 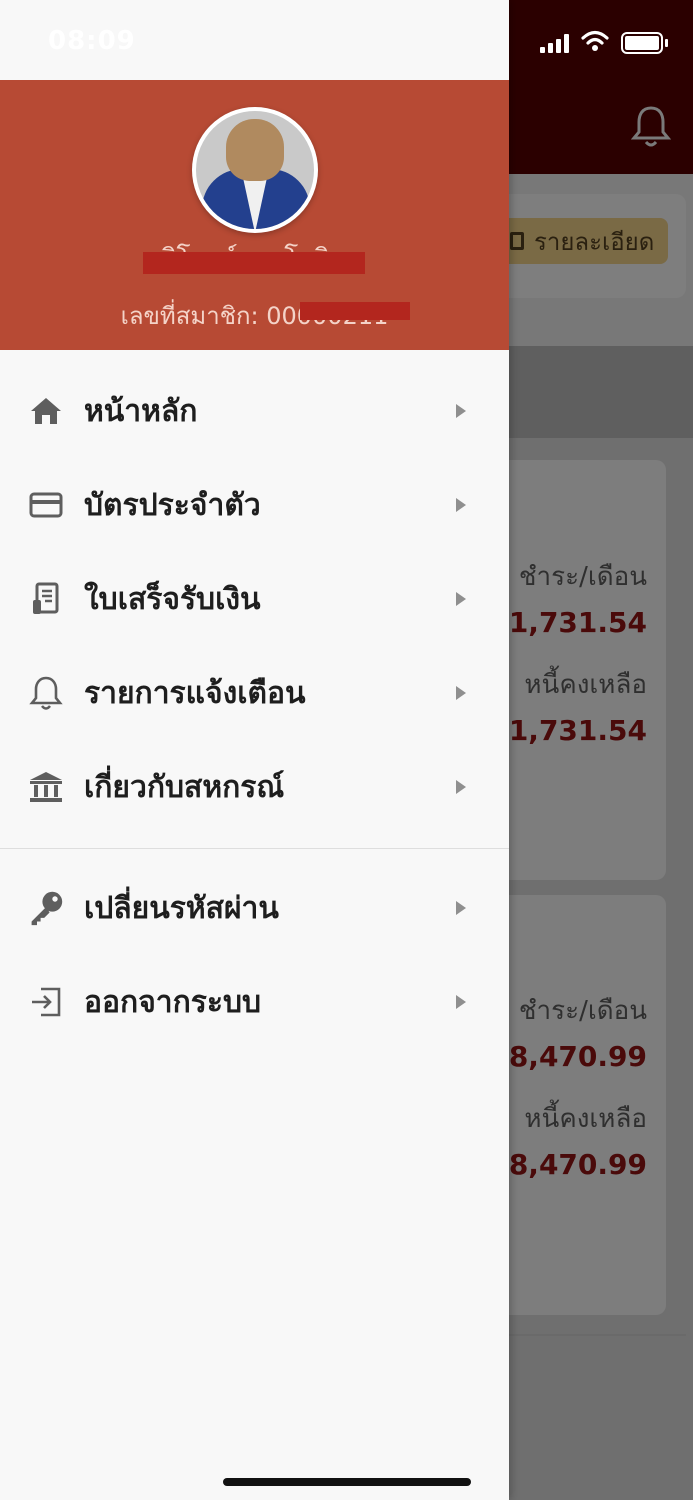 What do you see at coordinates (568, 1164) in the screenshot?
I see `remaining-debt-value: 58,470.99` at bounding box center [568, 1164].